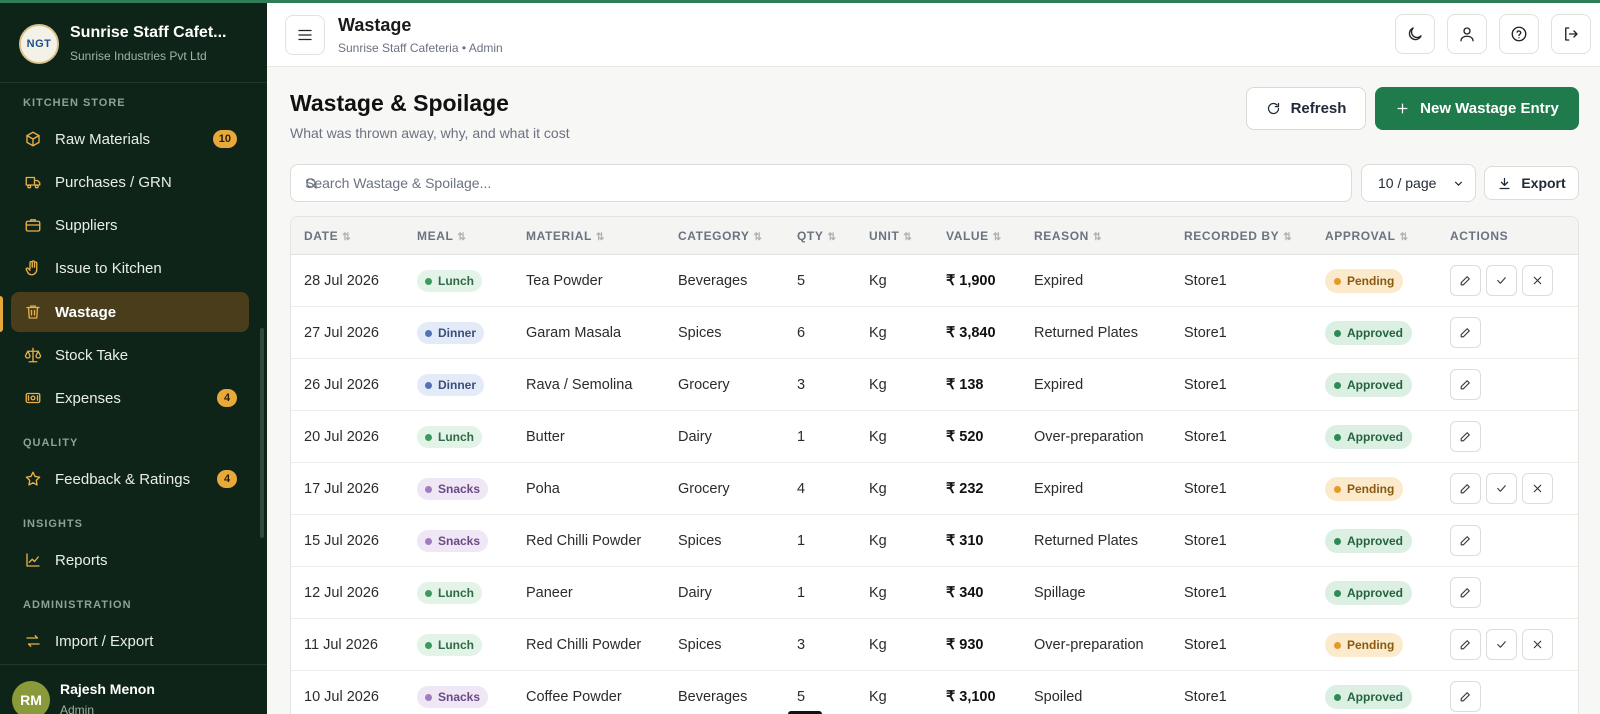  I want to click on sidebar-item-expenses: Expenses 4, so click(130, 398).